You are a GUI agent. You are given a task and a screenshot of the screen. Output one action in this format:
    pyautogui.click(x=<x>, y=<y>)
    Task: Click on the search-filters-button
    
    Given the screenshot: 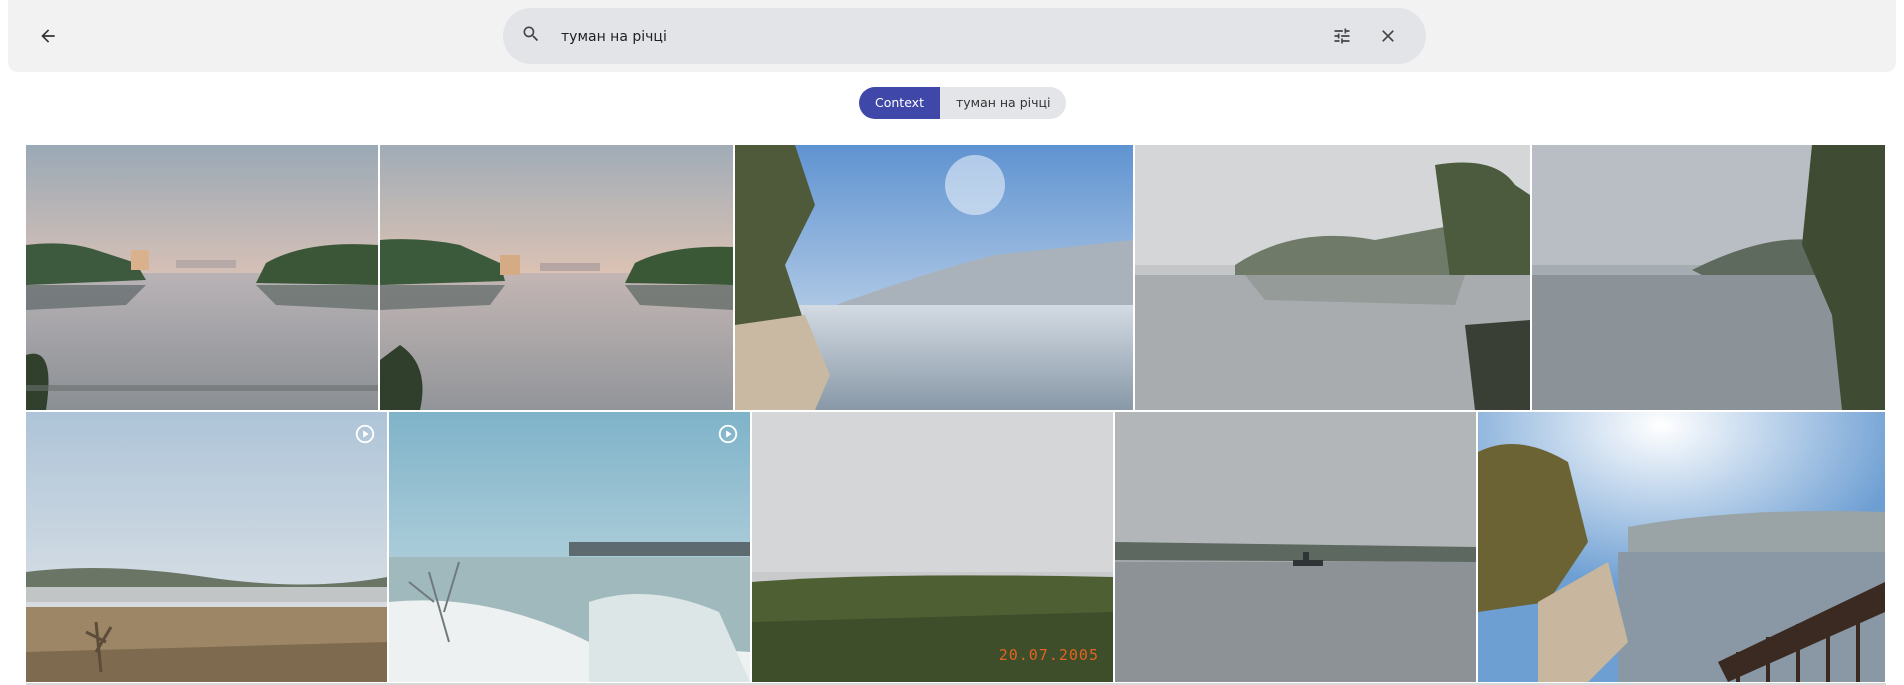 What is the action you would take?
    pyautogui.click(x=1342, y=36)
    